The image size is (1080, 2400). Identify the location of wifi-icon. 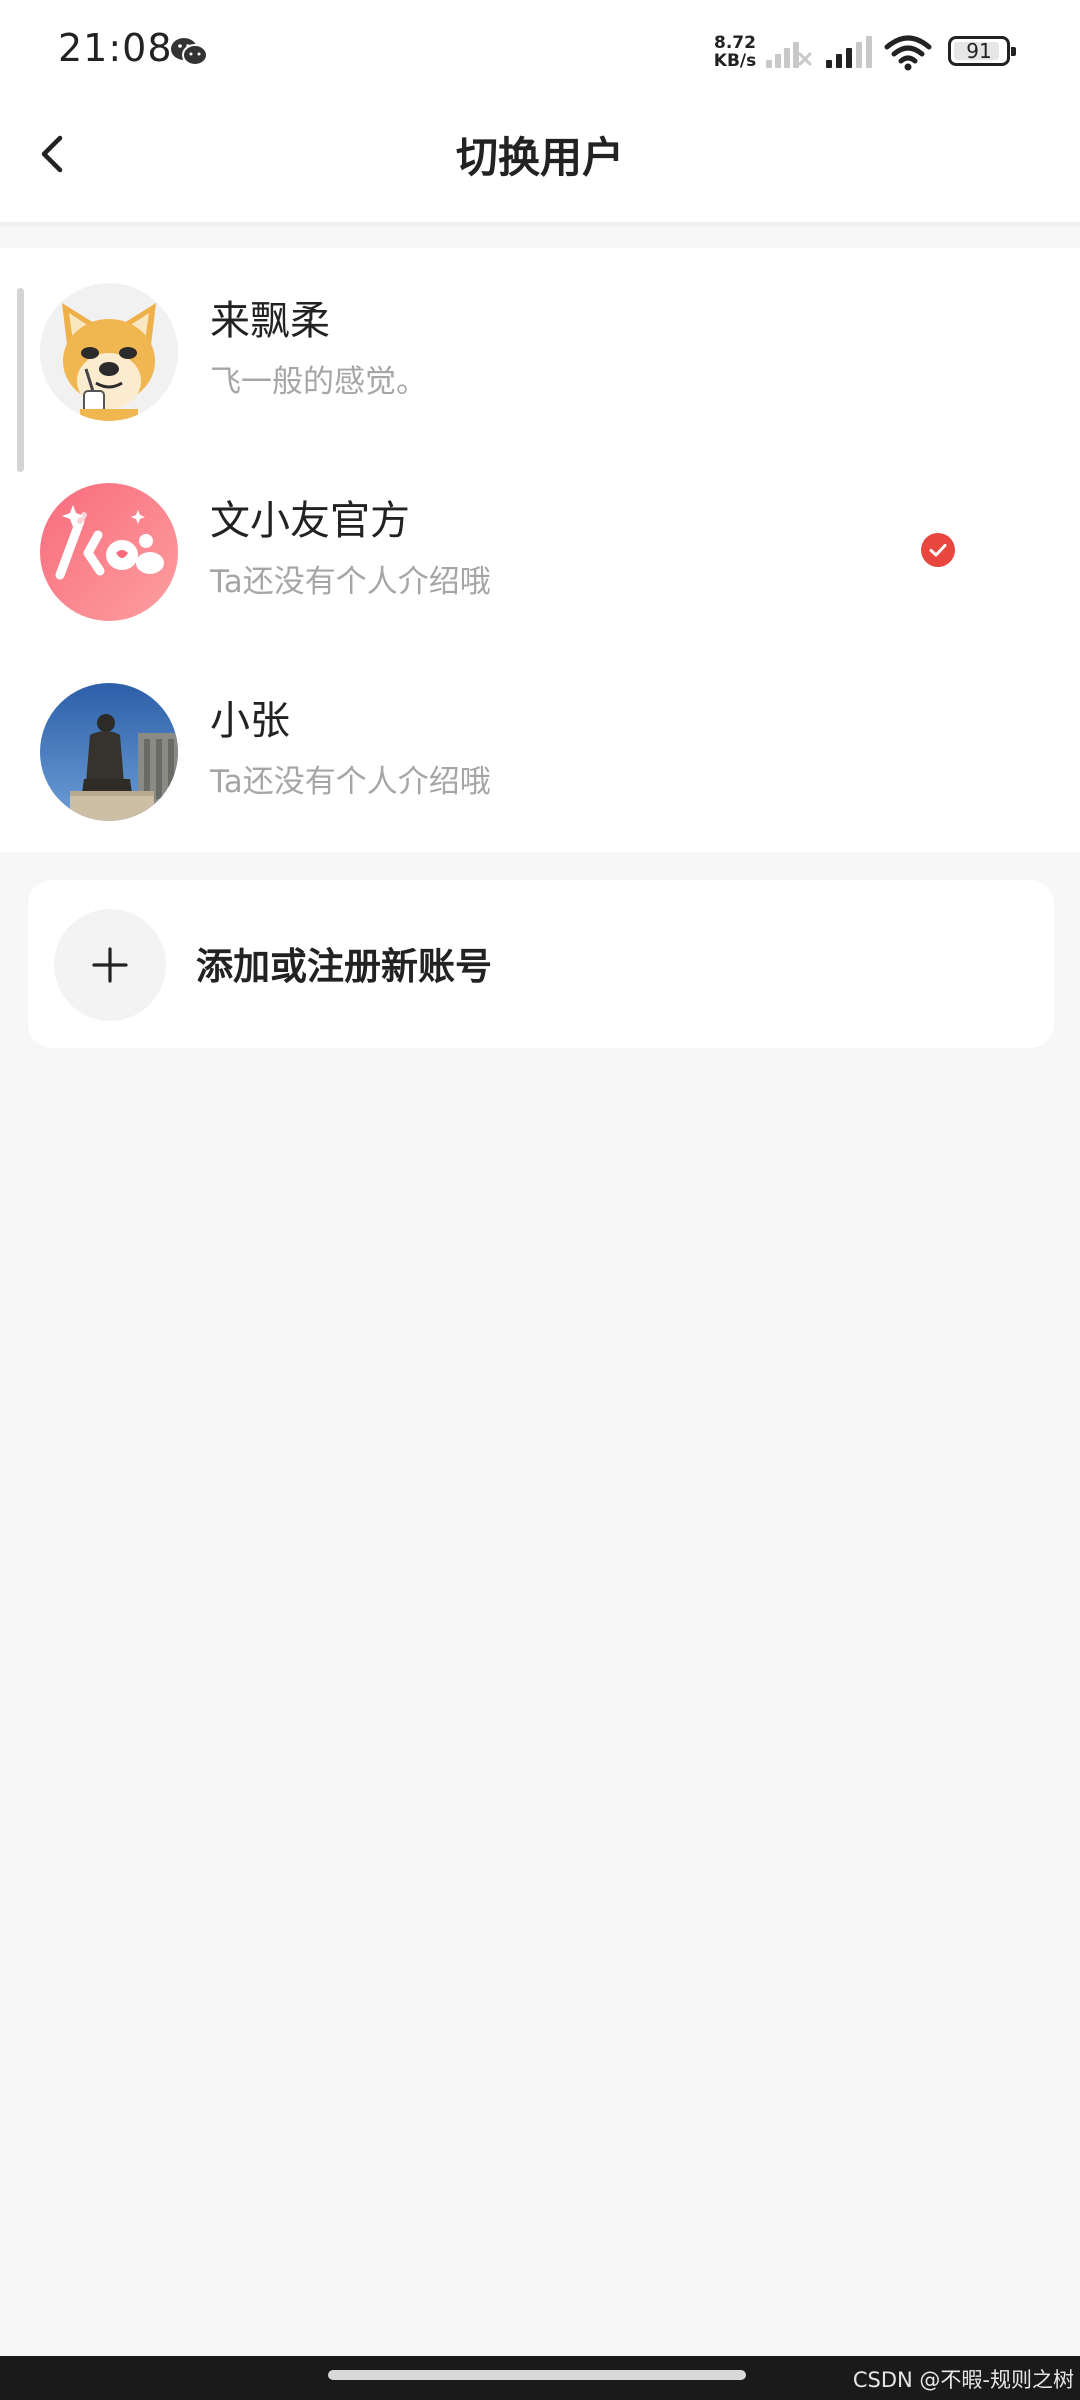
(908, 53).